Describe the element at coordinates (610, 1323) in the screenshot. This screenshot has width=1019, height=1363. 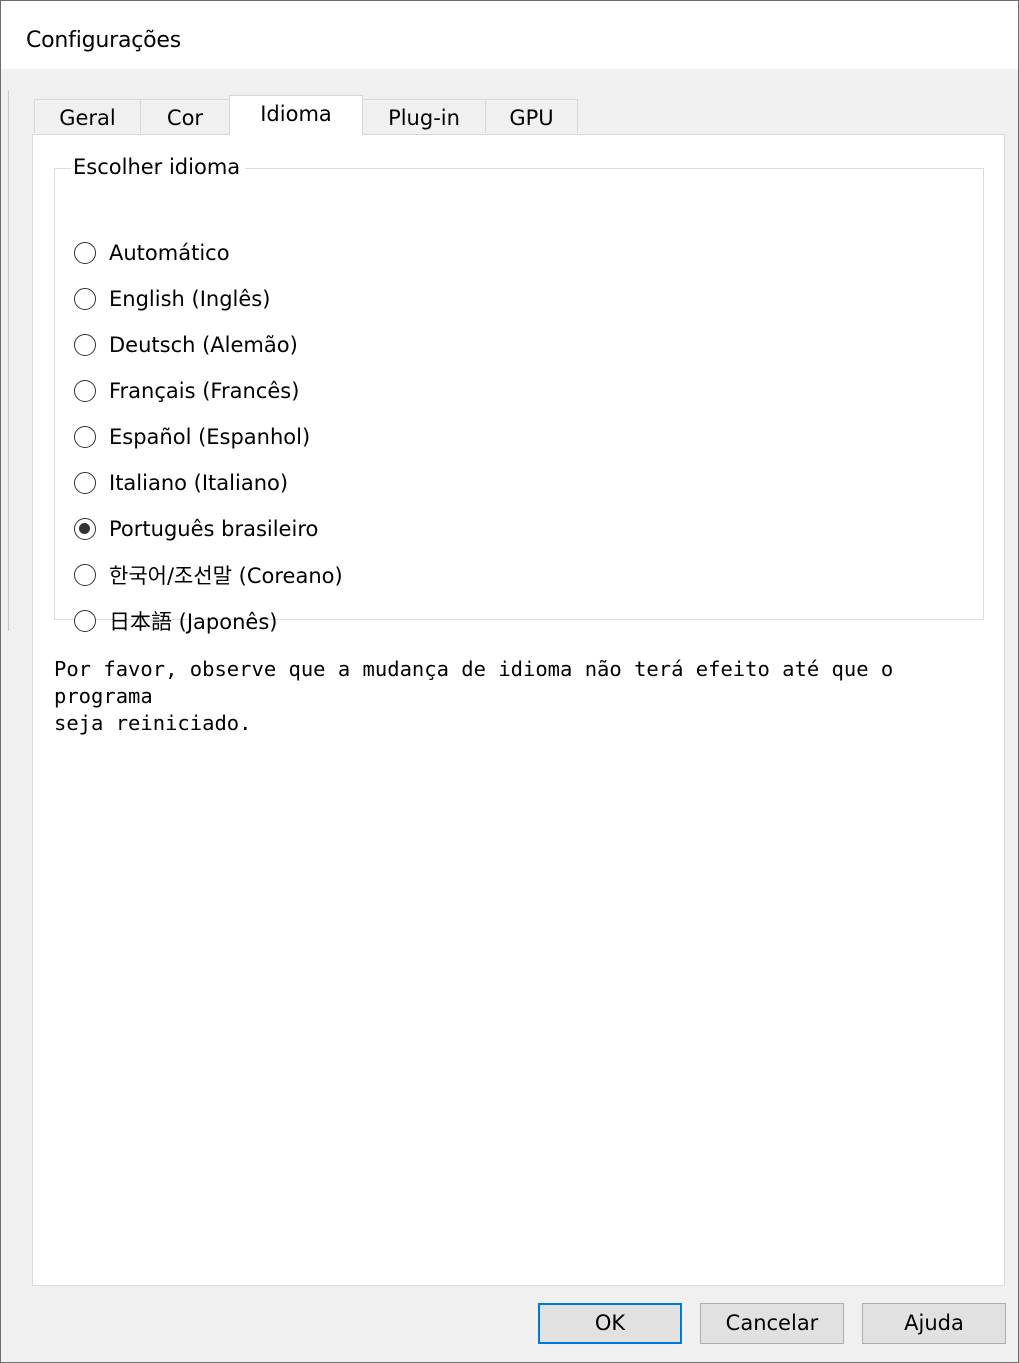
I see `ok-button: OK` at that location.